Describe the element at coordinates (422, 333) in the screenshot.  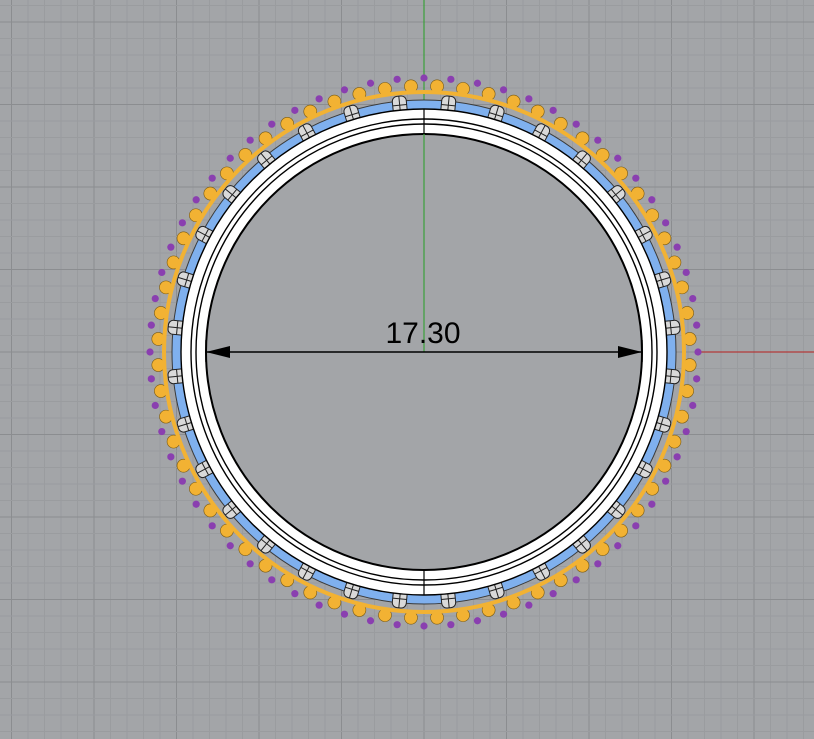
I see `dimension-value-label: 17.30` at that location.